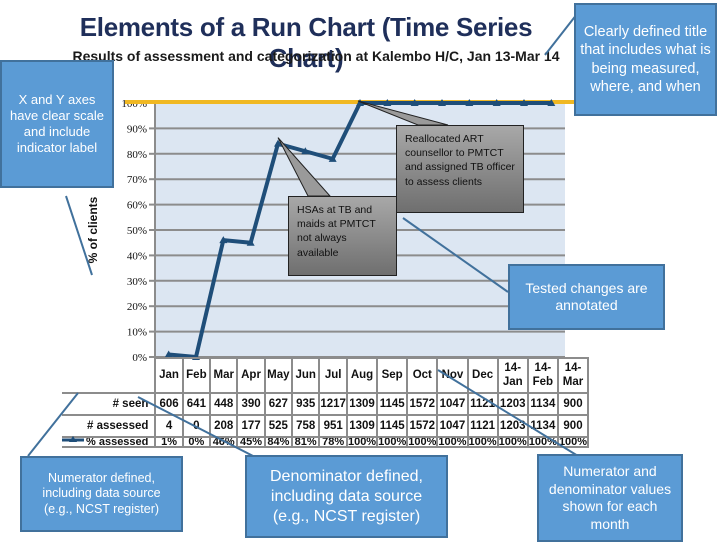  Describe the element at coordinates (224, 426) in the screenshot. I see `table-cell: 208` at that location.